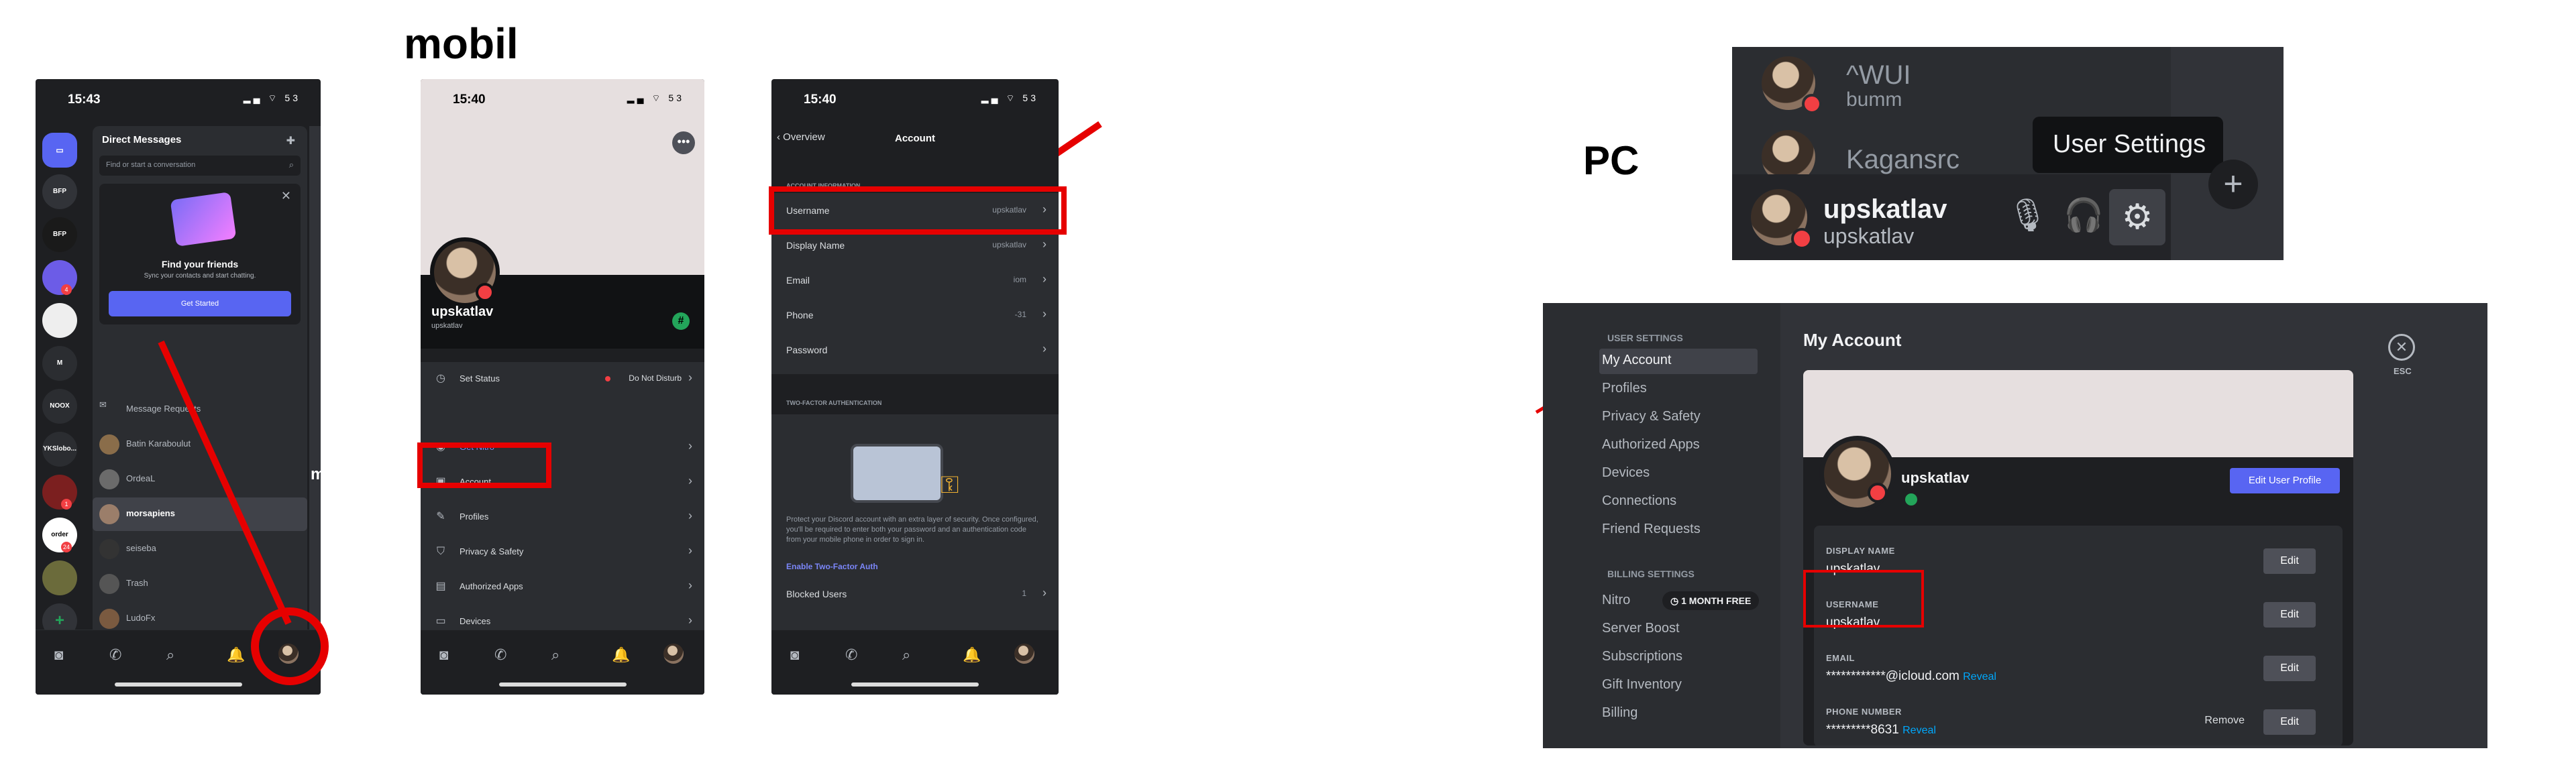 The width and height of the screenshot is (2576, 771). What do you see at coordinates (1624, 388) in the screenshot?
I see `sidebar-item: Profiles` at bounding box center [1624, 388].